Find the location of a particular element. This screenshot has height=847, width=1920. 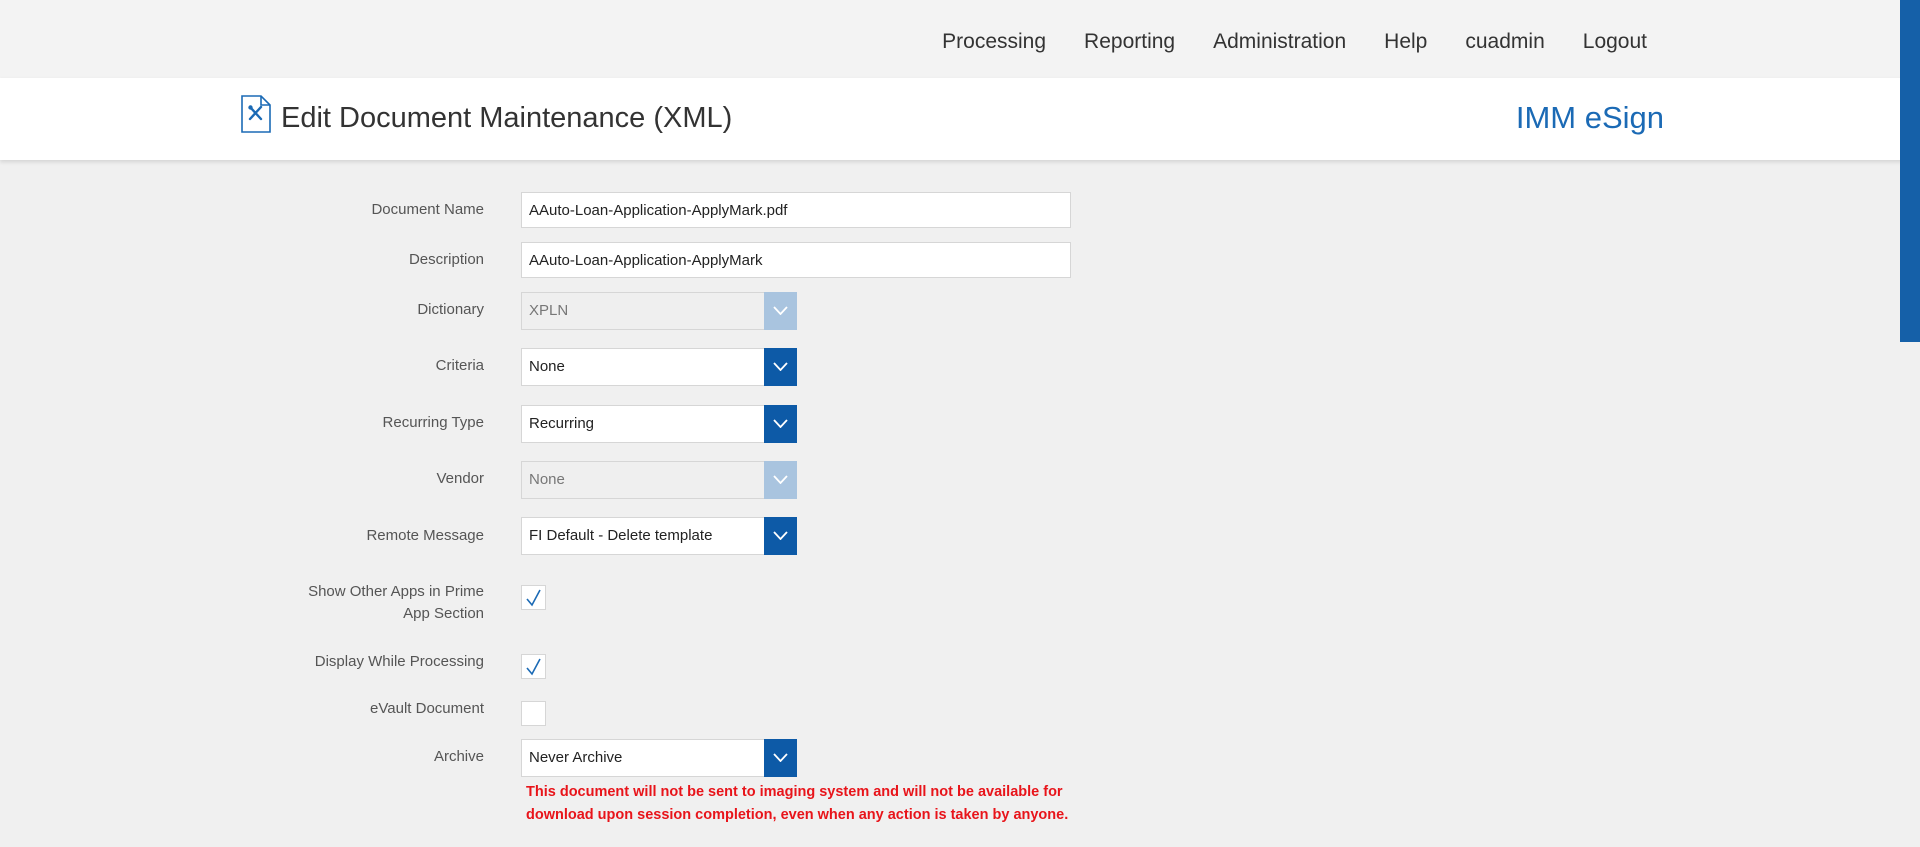

nav-processing: Processing is located at coordinates (994, 42).